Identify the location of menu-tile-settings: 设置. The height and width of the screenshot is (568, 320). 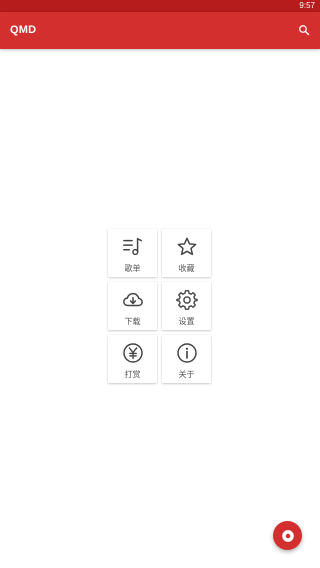
(186, 306).